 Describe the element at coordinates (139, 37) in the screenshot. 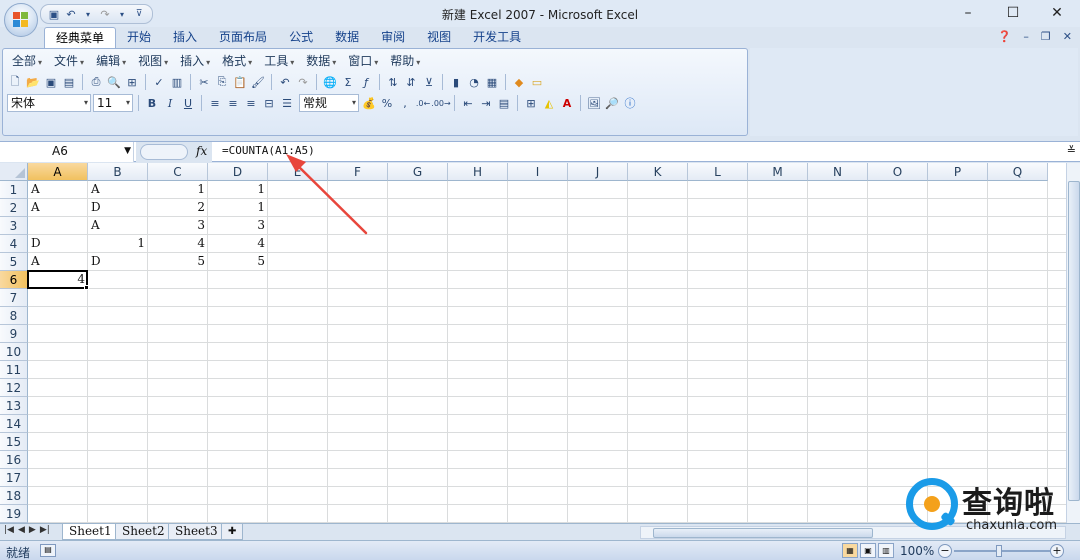

I see `tab-home: 开始` at that location.